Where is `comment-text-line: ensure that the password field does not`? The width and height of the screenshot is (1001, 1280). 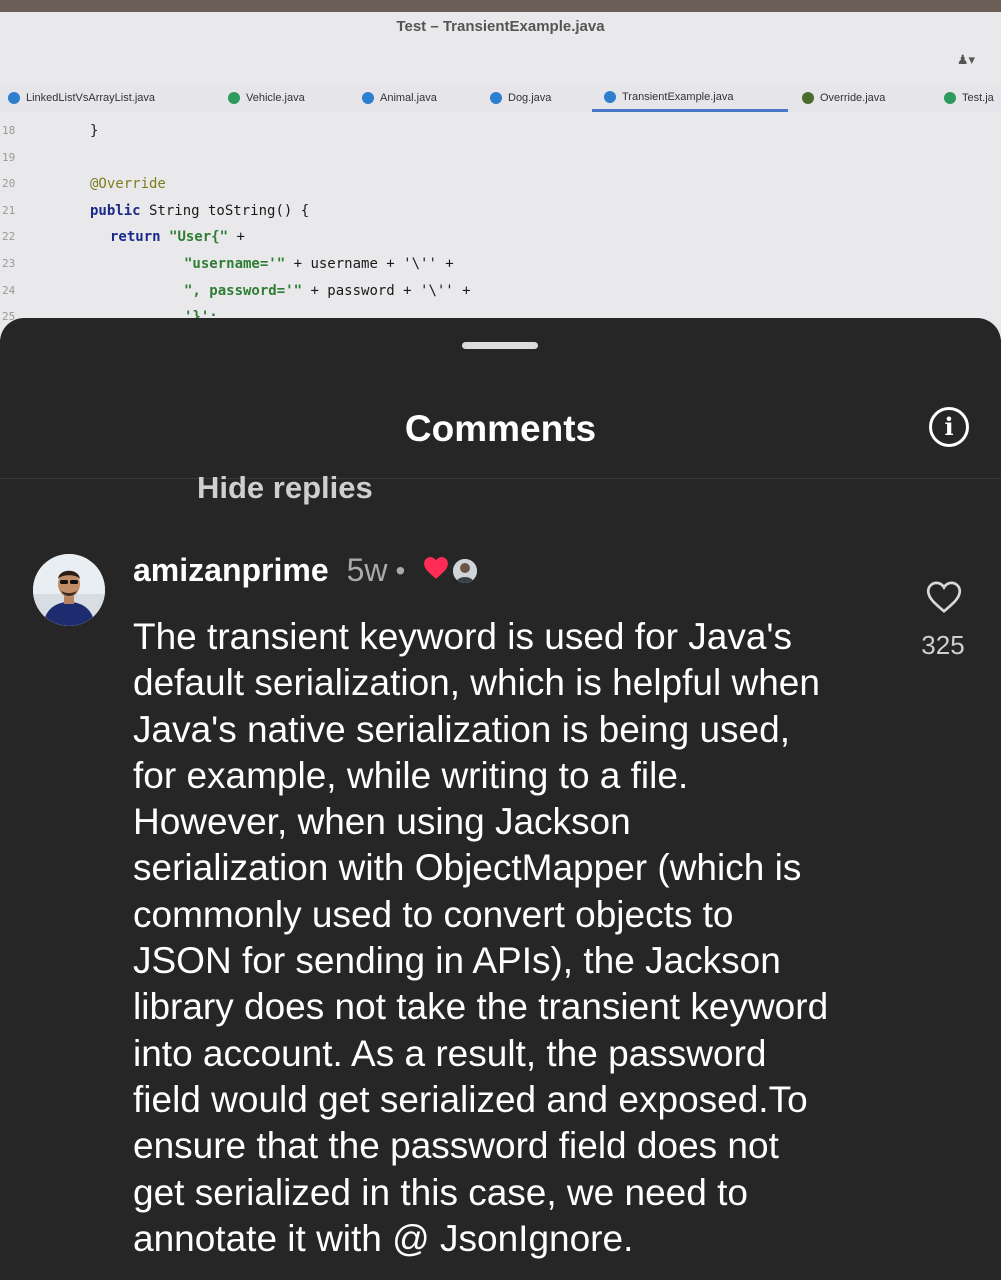 comment-text-line: ensure that the password field does not is located at coordinates (456, 1146).